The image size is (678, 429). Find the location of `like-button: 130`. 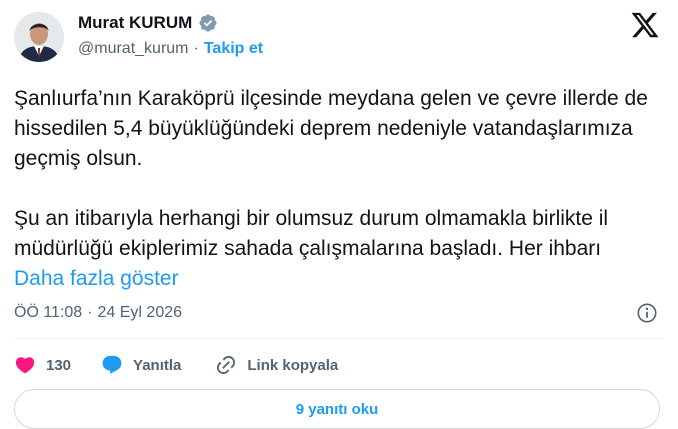

like-button: 130 is located at coordinates (42, 365).